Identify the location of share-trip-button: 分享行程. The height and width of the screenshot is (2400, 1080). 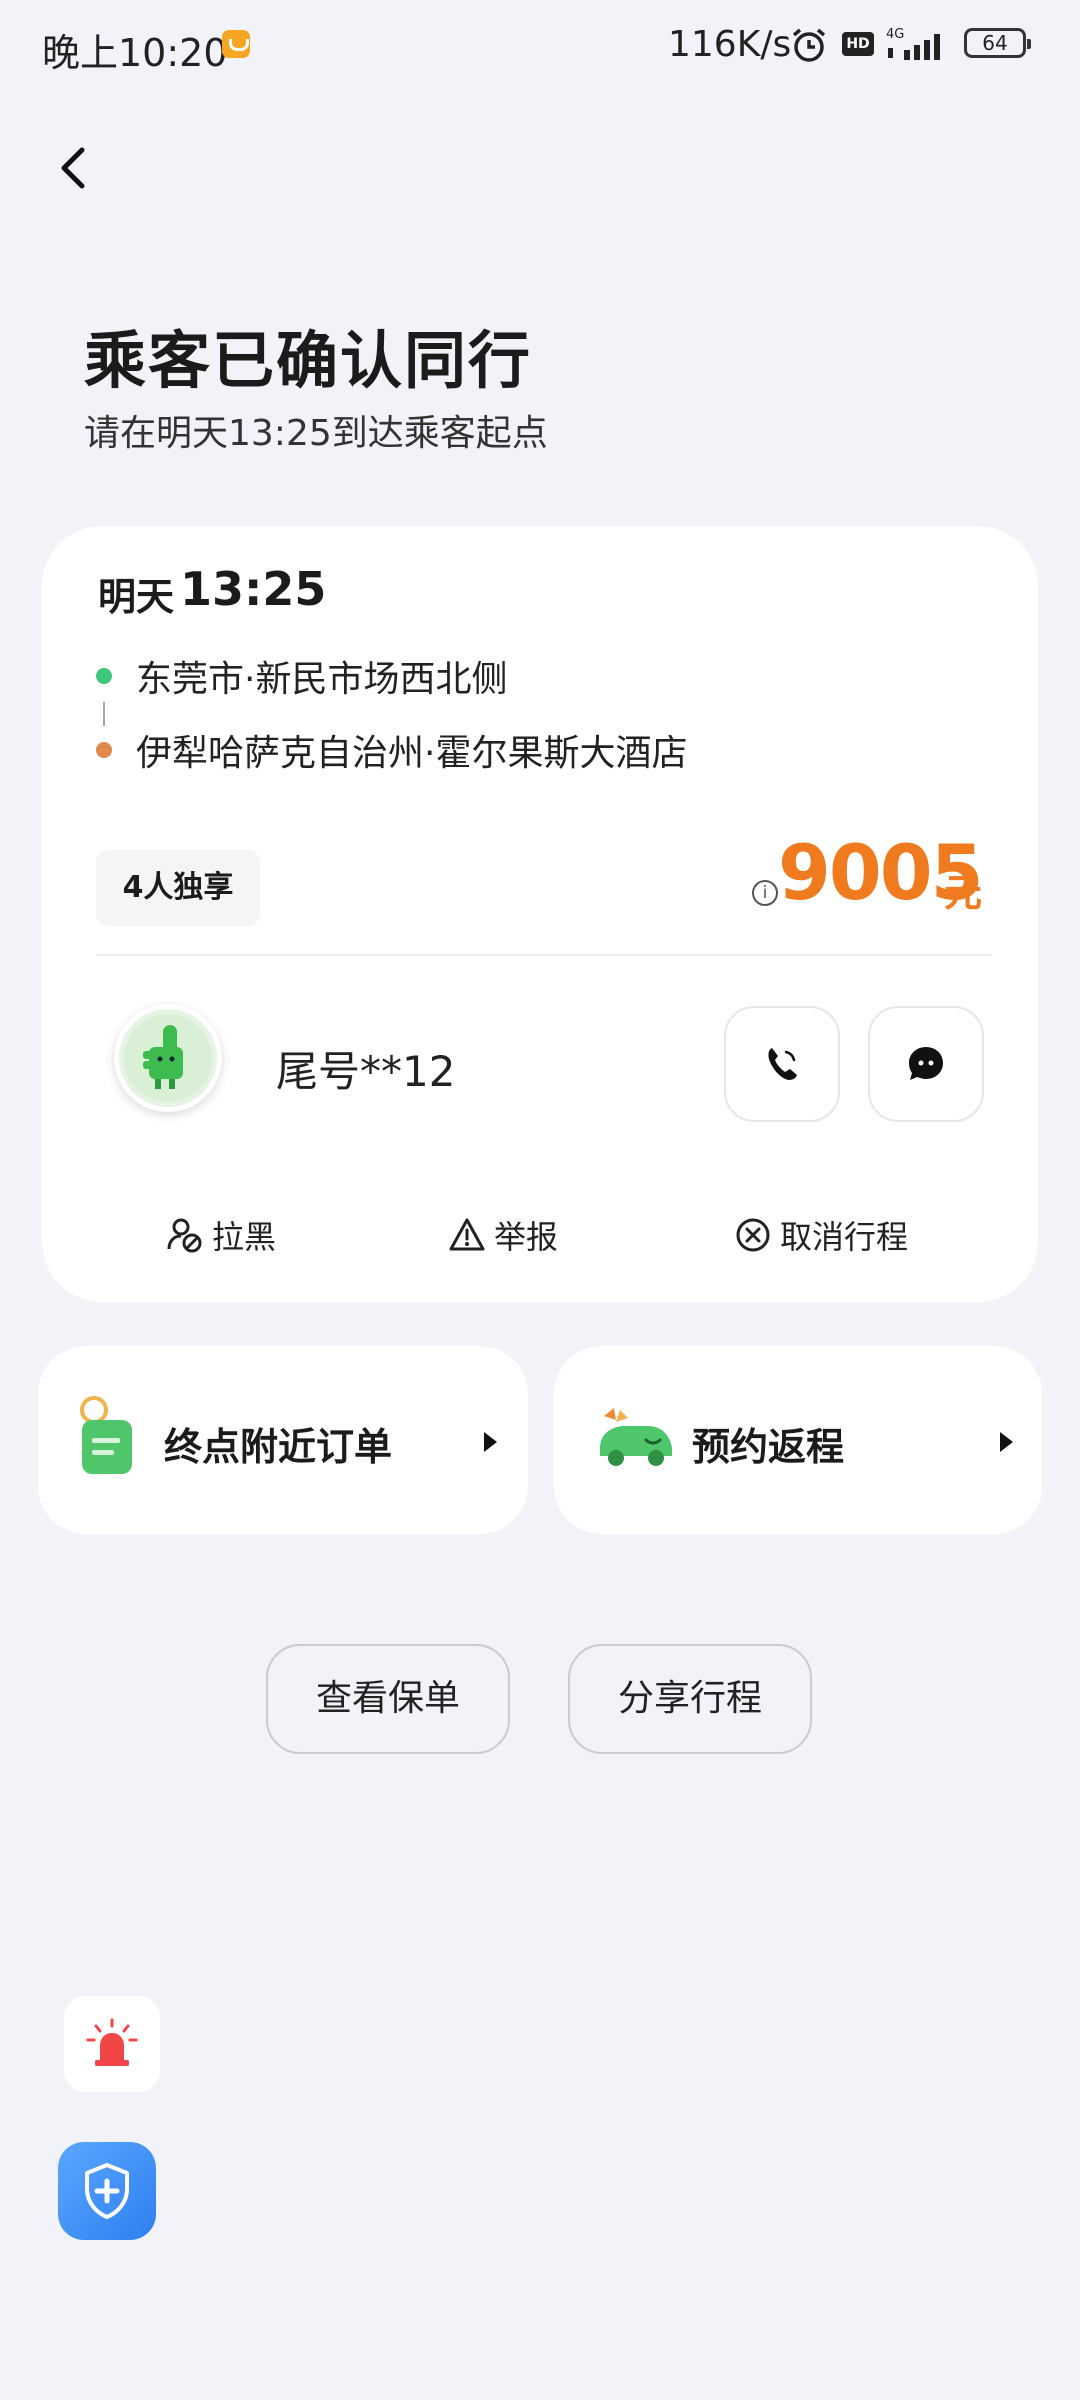
(690, 1699).